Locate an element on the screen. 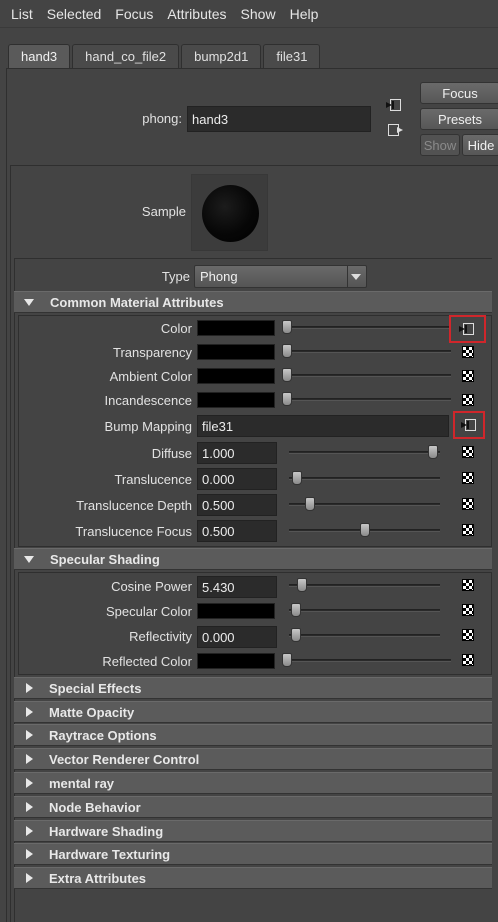 Image resolution: width=498 pixels, height=922 pixels. section-common-material-attributes: Common Material Attributes is located at coordinates (253, 302).